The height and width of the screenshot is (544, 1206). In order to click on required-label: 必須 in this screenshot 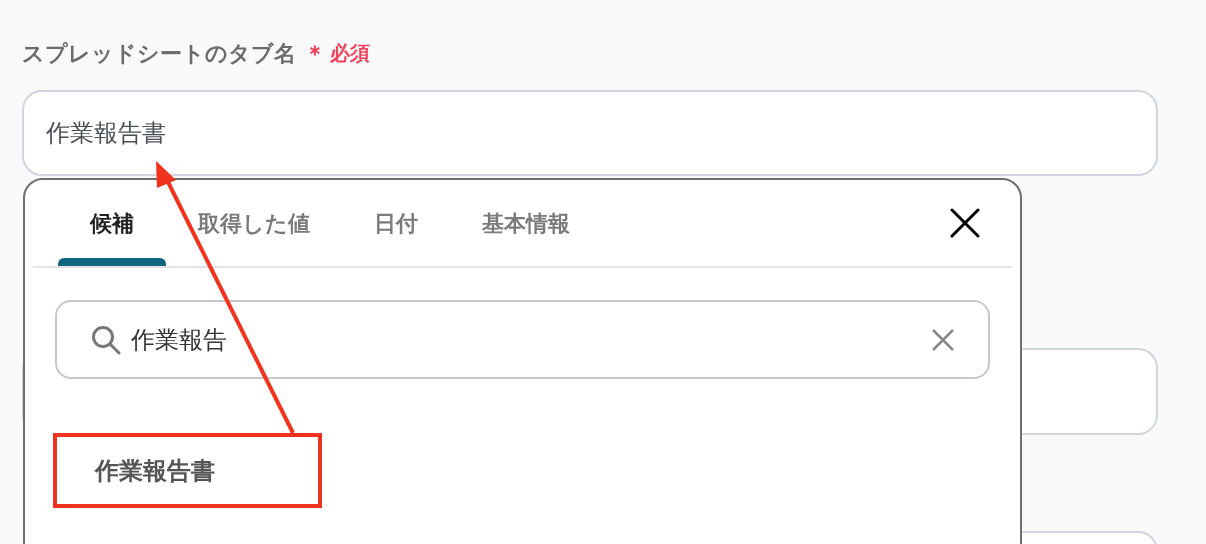, I will do `click(350, 53)`.